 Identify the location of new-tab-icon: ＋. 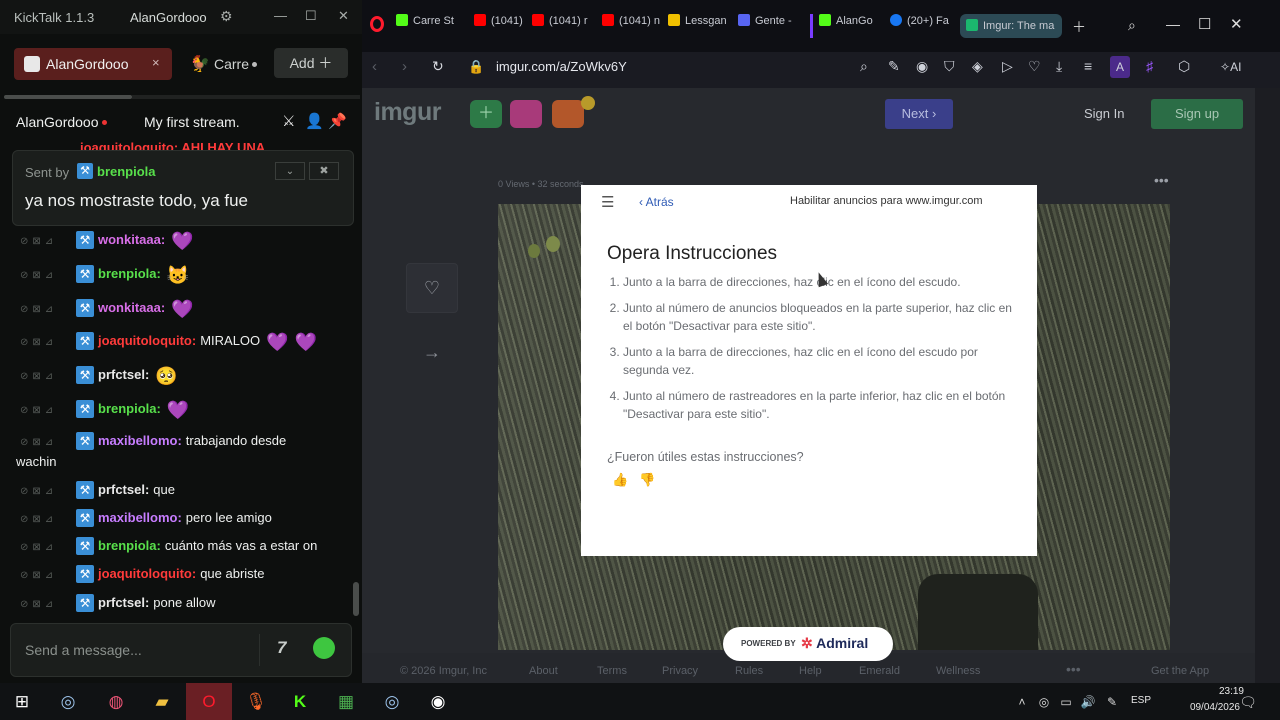
(1079, 27).